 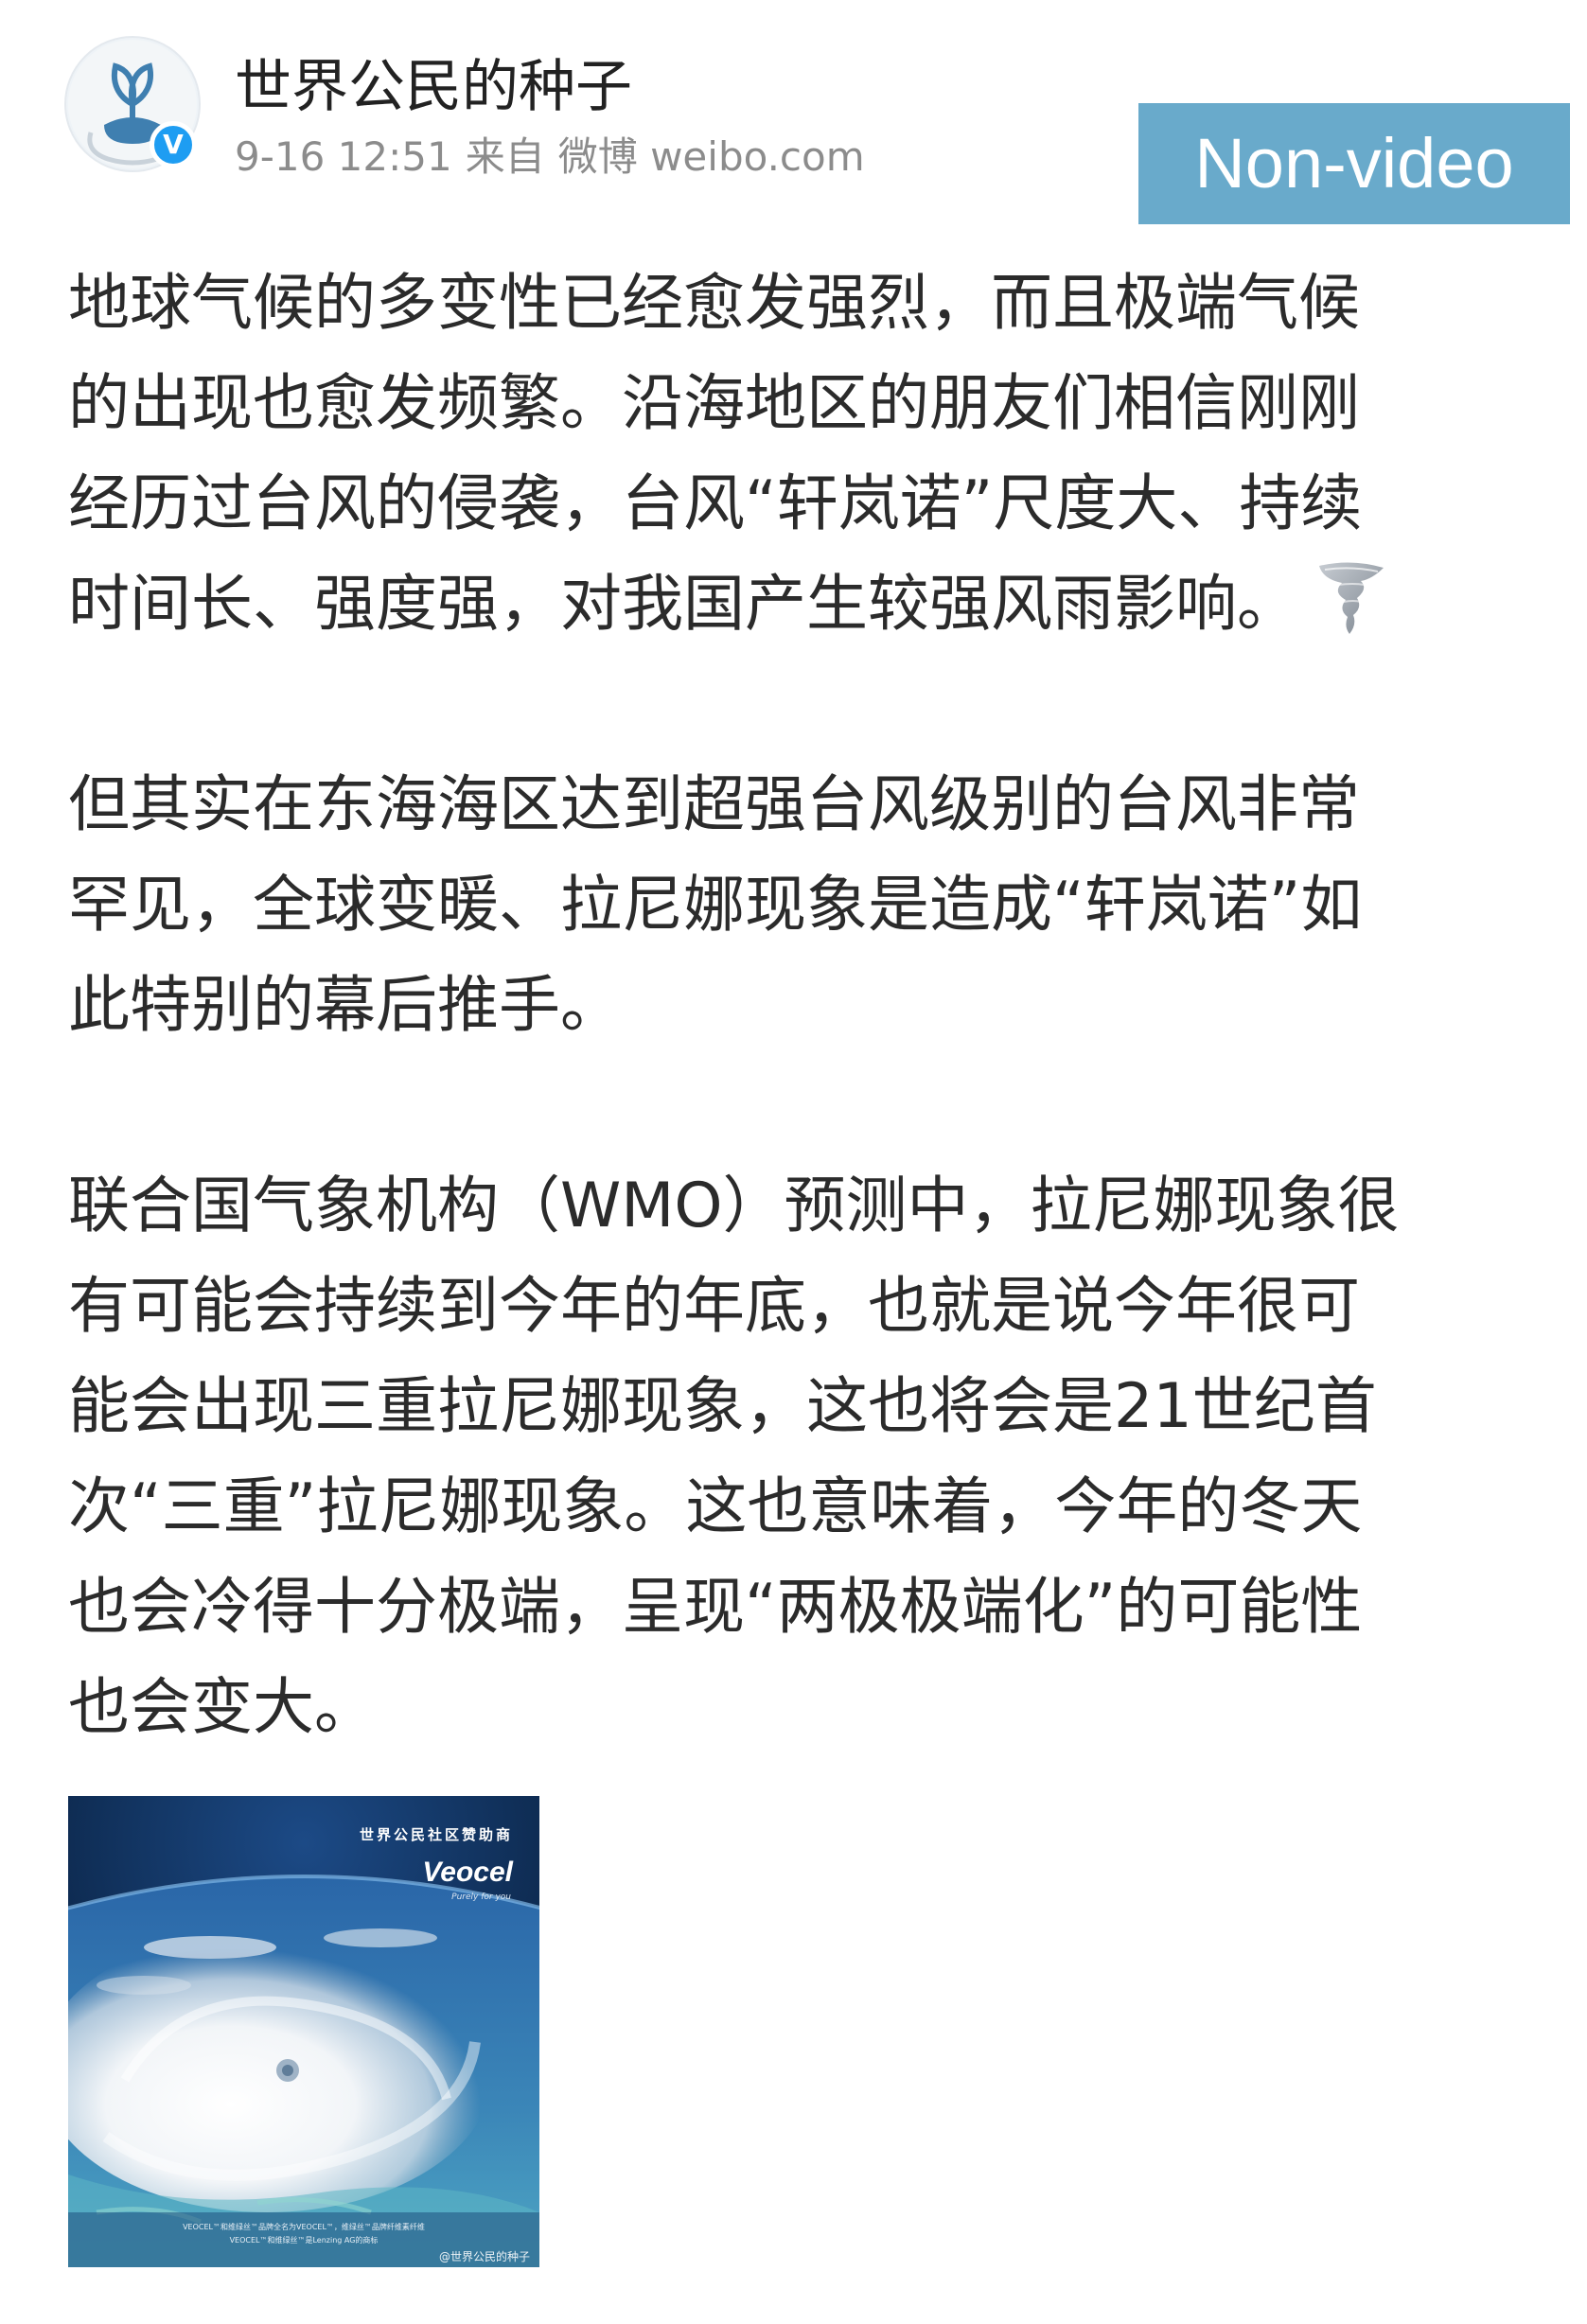 I want to click on text-line: 也会变大。, so click(x=223, y=1707).